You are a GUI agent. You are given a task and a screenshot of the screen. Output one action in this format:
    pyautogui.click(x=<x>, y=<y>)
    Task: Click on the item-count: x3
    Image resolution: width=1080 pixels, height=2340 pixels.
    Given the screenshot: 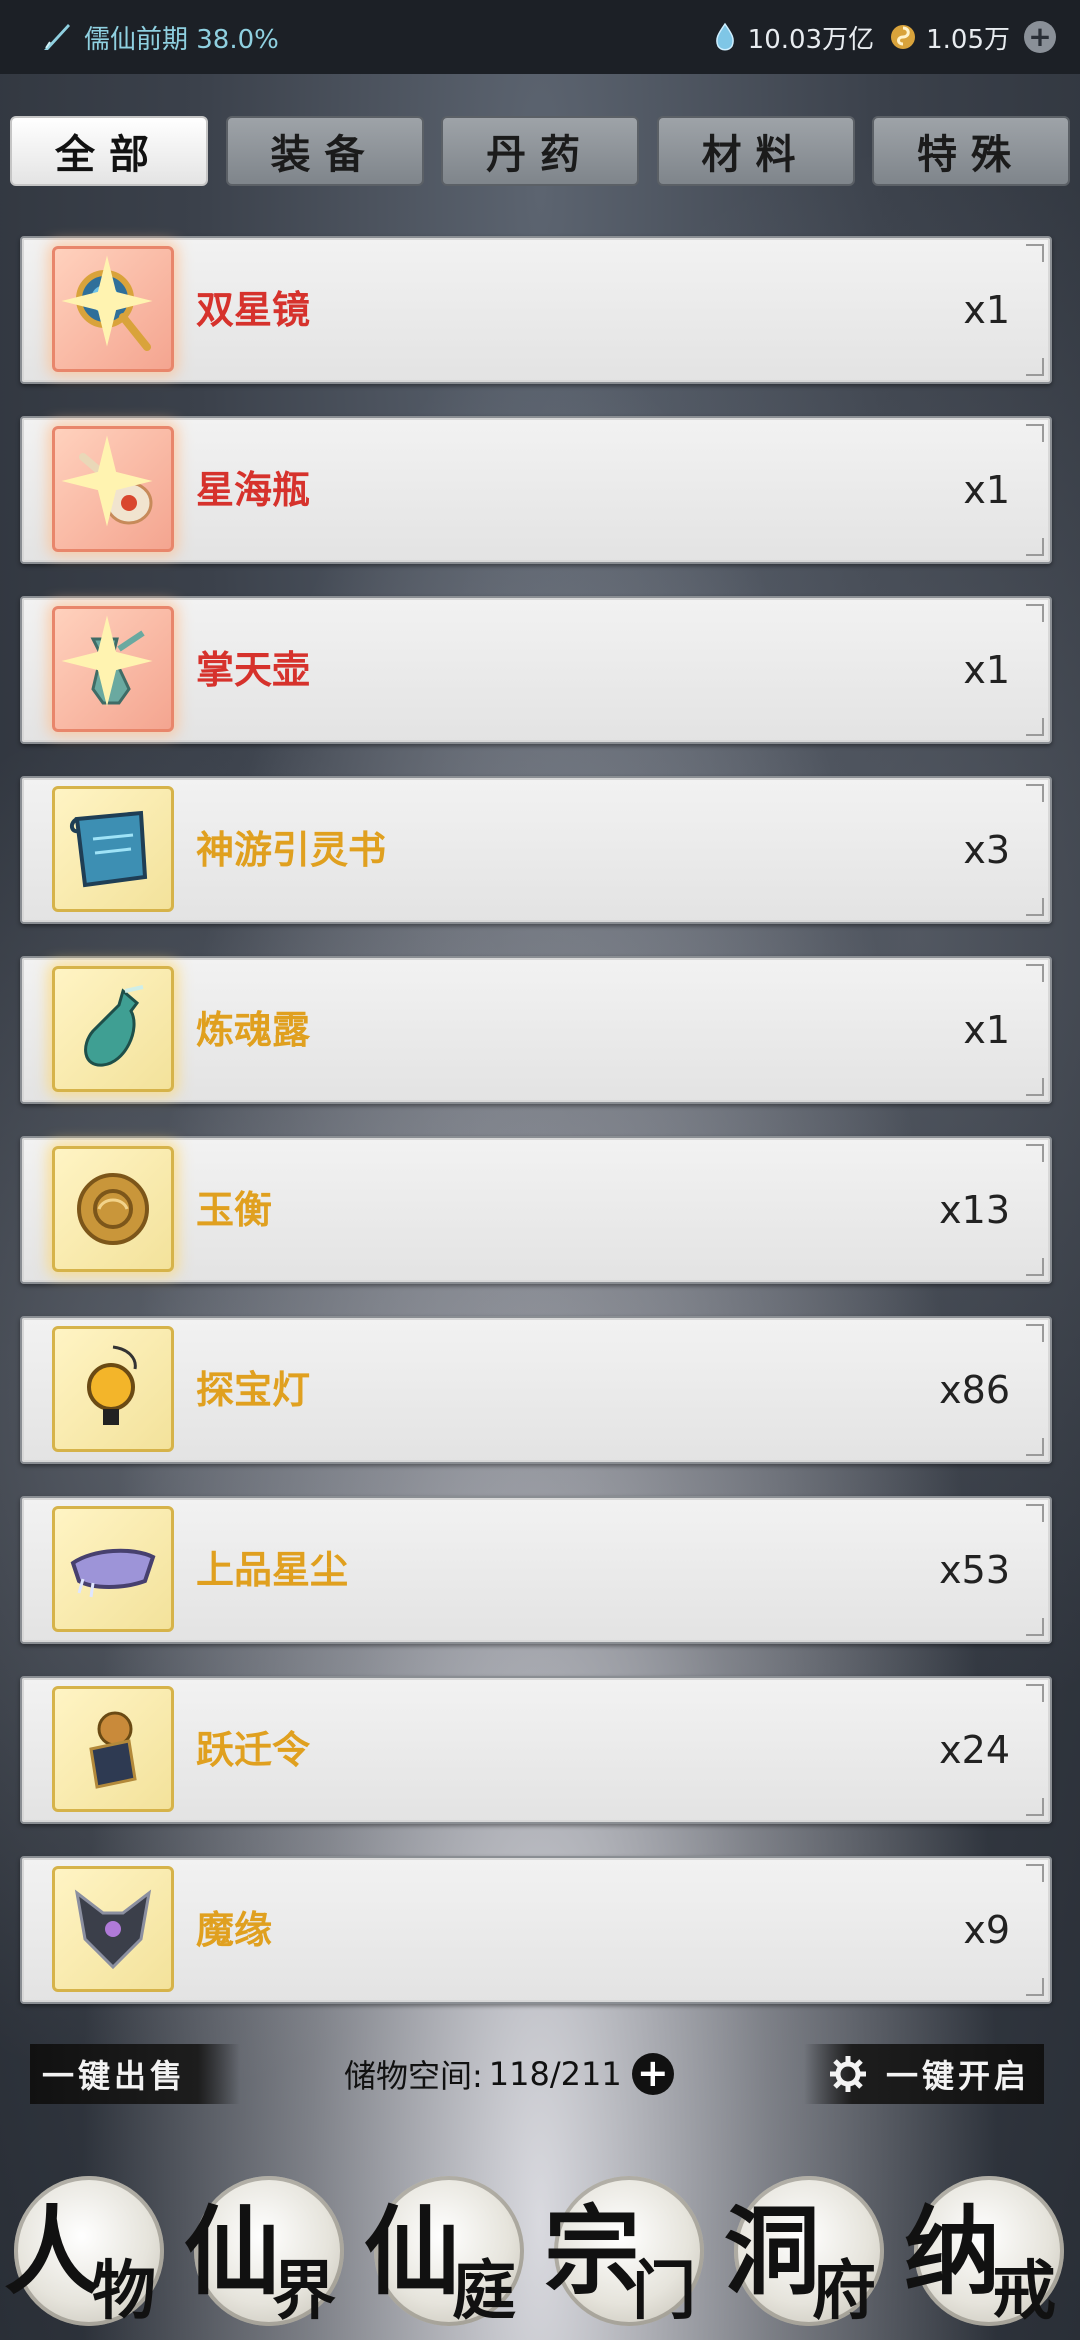 What is the action you would take?
    pyautogui.click(x=986, y=850)
    